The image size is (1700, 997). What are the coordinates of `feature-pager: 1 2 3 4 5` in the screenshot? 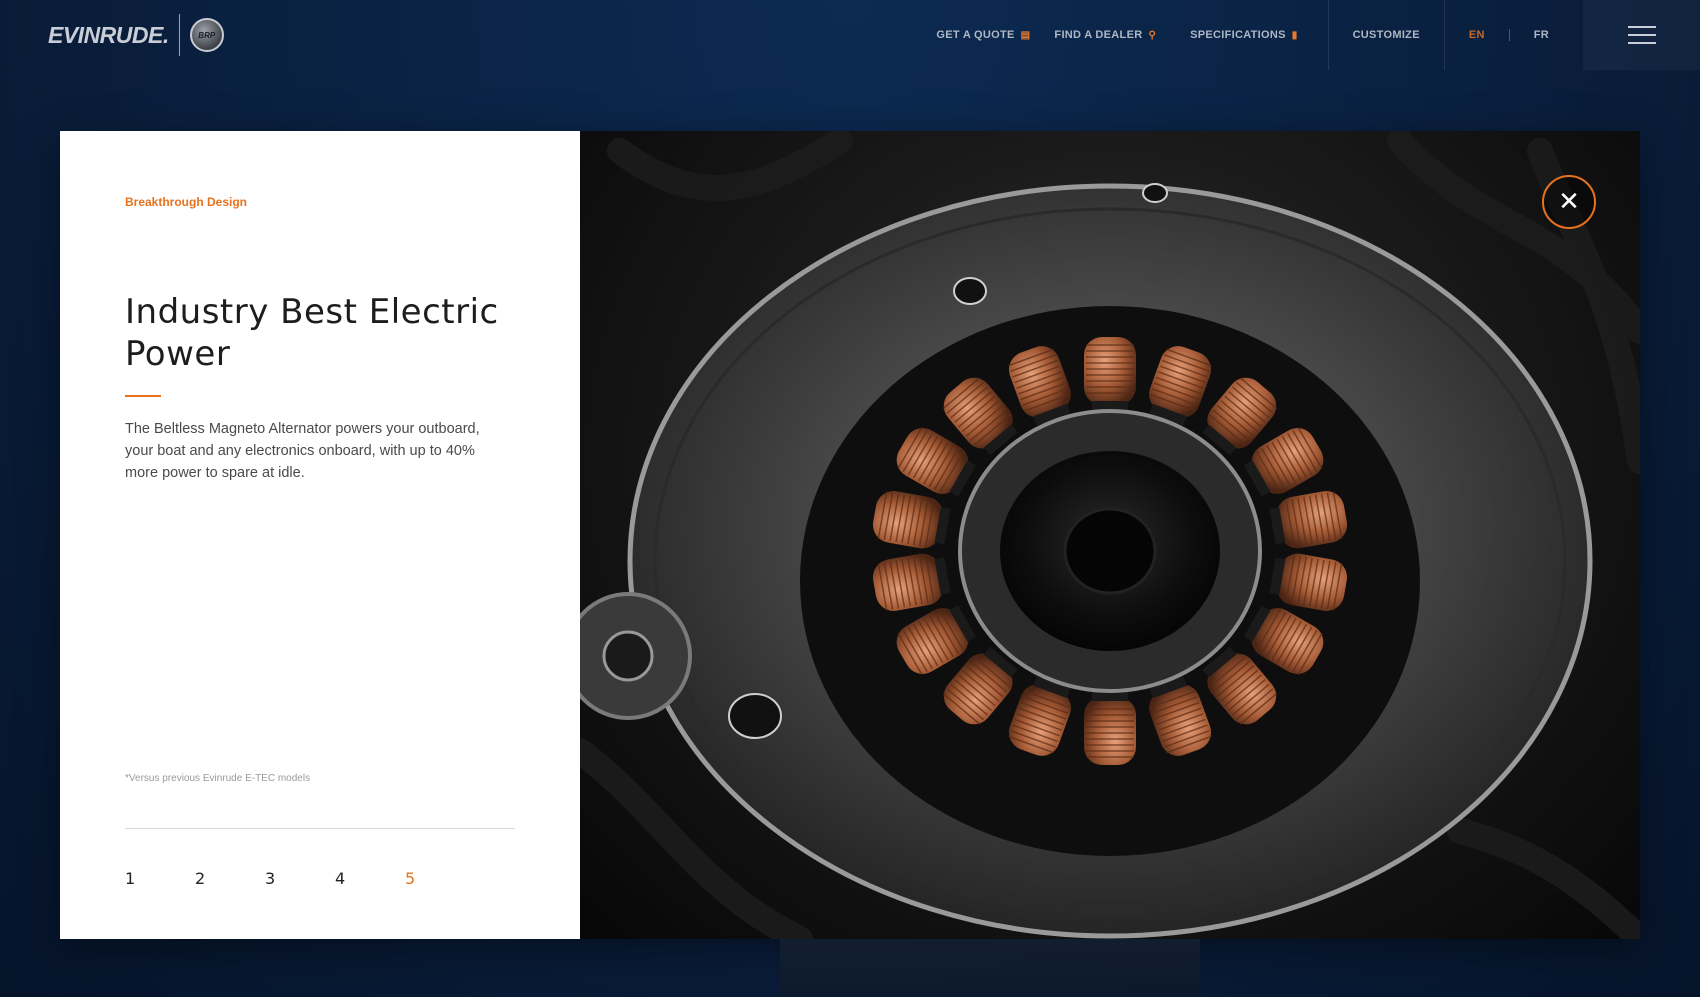 It's located at (300, 878).